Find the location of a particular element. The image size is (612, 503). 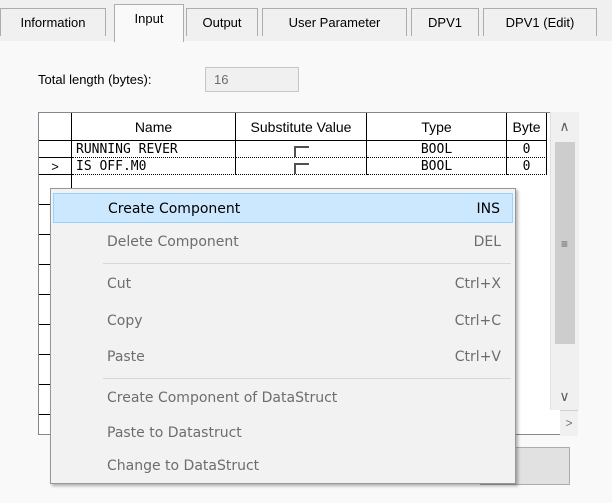

scroll-up-icon: ∧ is located at coordinates (564, 126).